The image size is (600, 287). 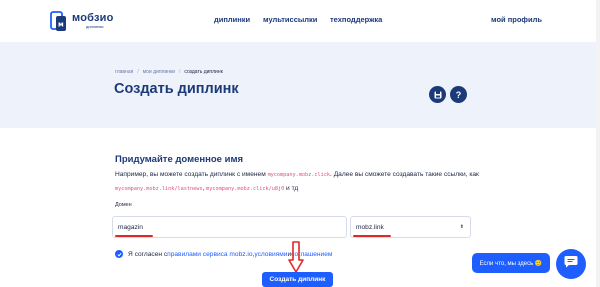 I want to click on save-icon, so click(x=438, y=95).